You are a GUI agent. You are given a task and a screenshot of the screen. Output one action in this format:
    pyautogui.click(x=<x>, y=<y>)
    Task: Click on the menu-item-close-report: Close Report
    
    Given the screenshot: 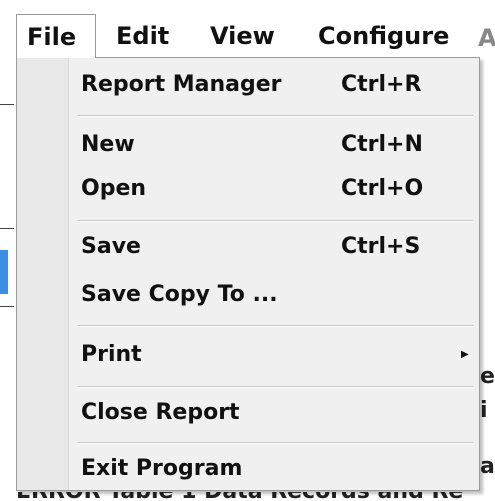 What is the action you would take?
    pyautogui.click(x=248, y=413)
    